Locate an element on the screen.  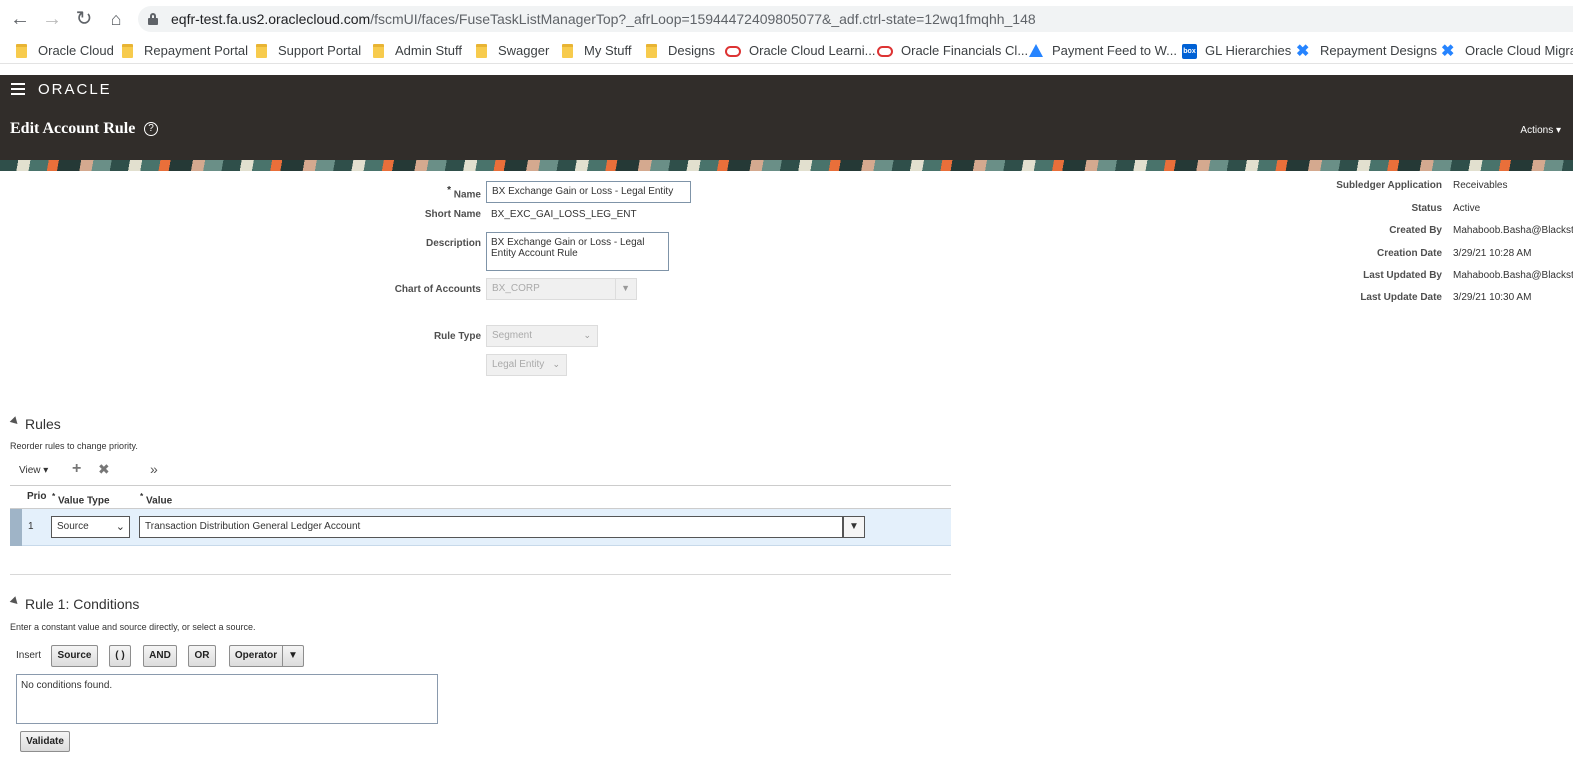
home-icon: ⌂ is located at coordinates (116, 19).